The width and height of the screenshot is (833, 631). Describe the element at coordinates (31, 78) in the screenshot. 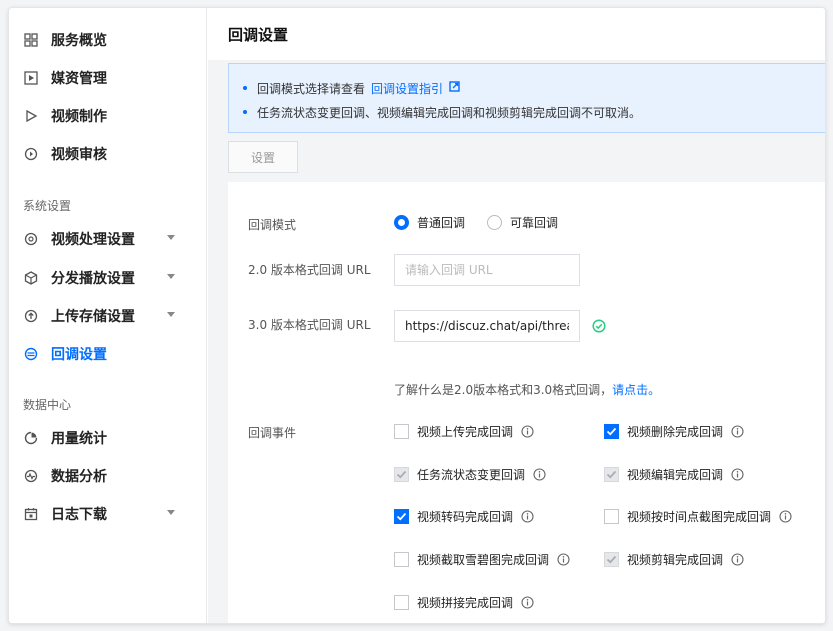

I see `media-icon` at that location.